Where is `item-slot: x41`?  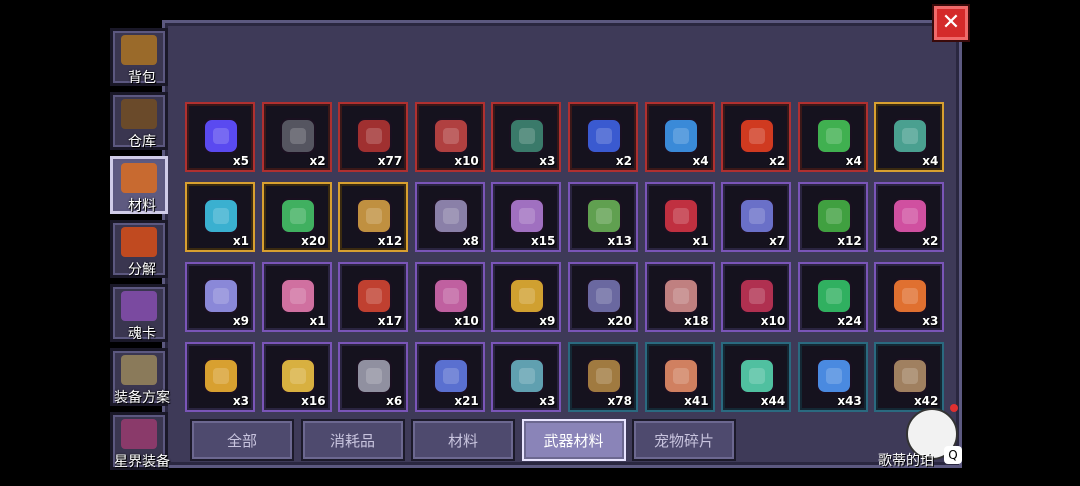 item-slot: x41 is located at coordinates (679, 377).